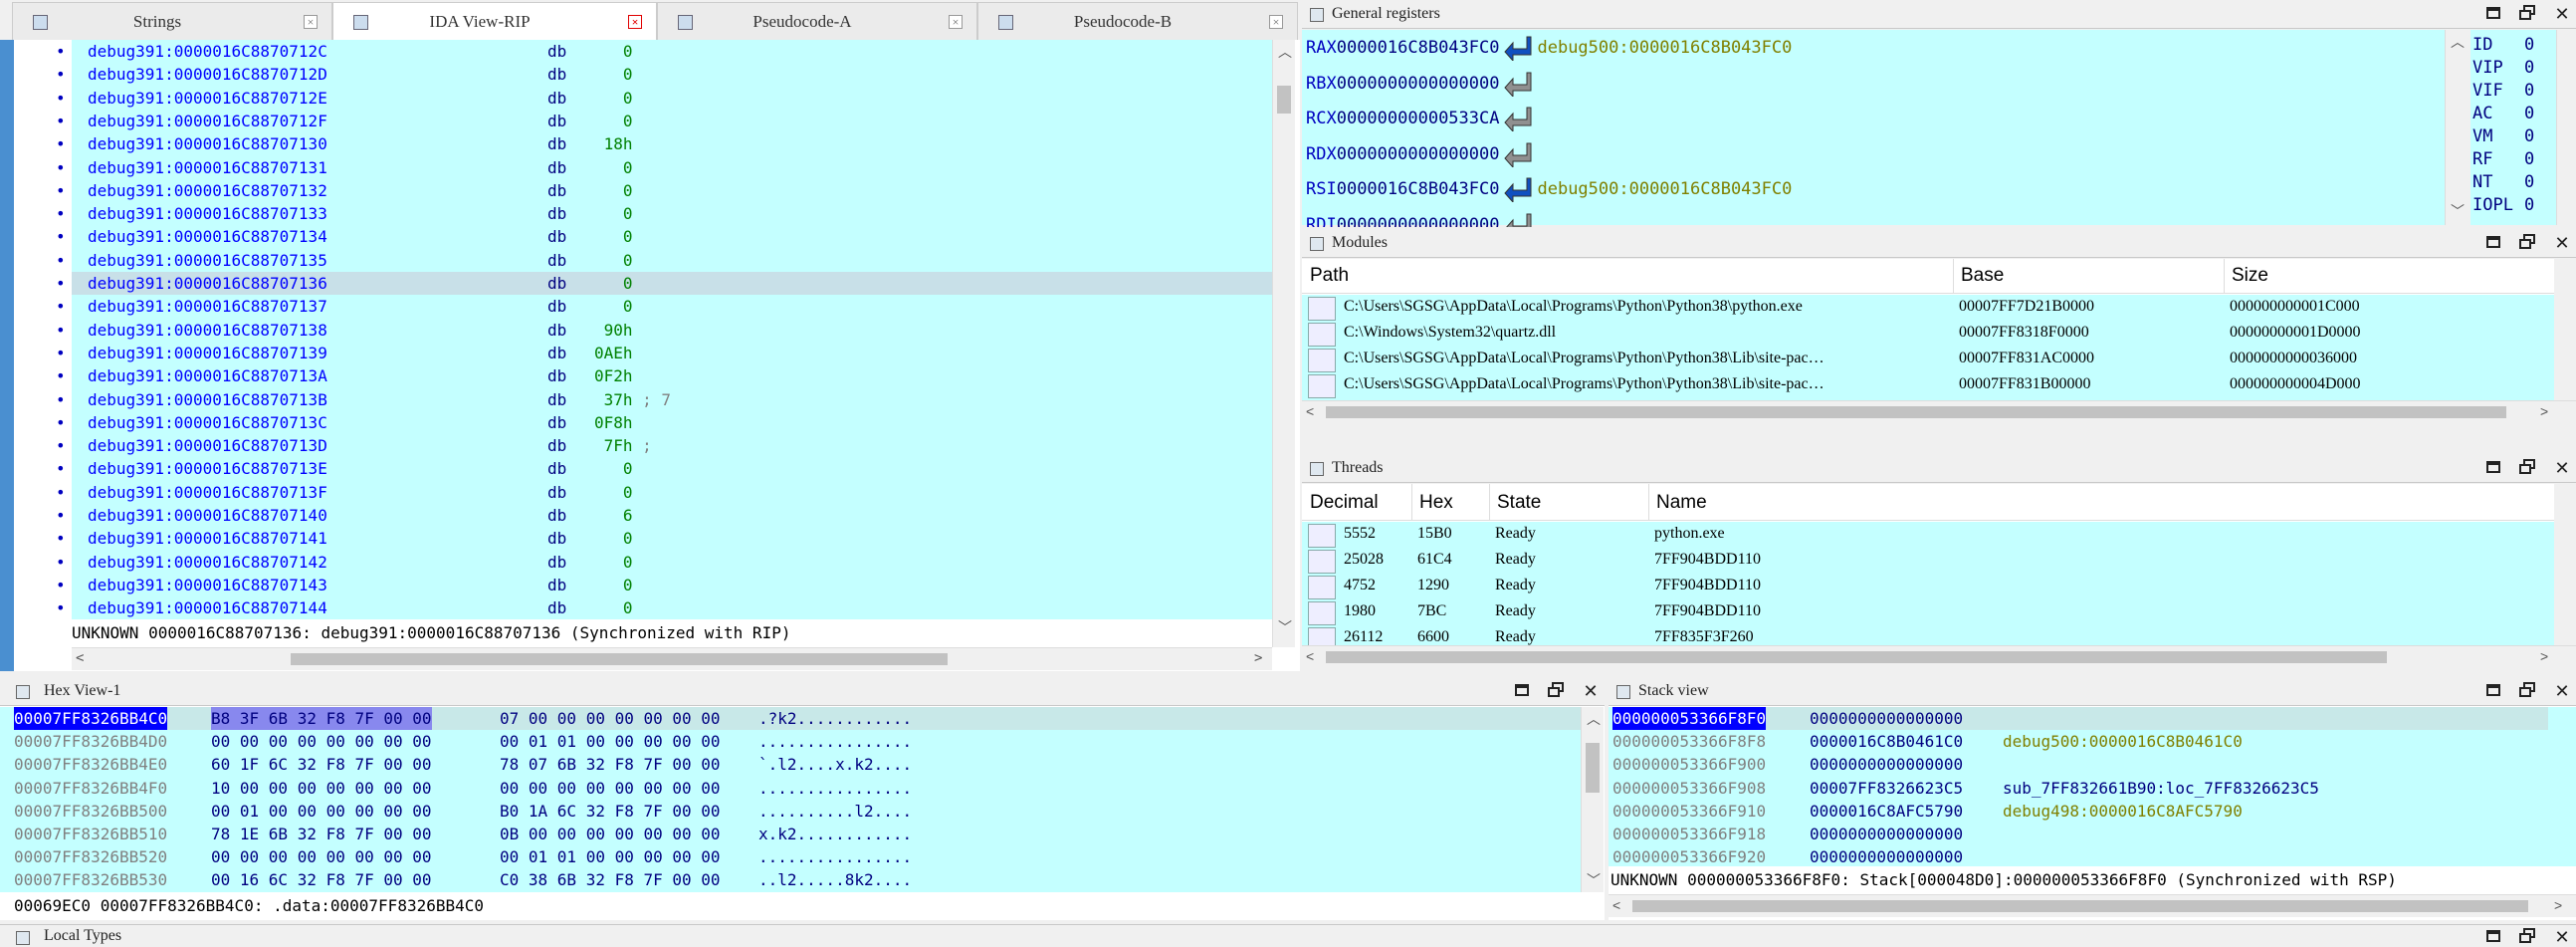 This screenshot has height=947, width=2576. I want to click on register-row: RCX00000000000533CA, so click(1421, 119).